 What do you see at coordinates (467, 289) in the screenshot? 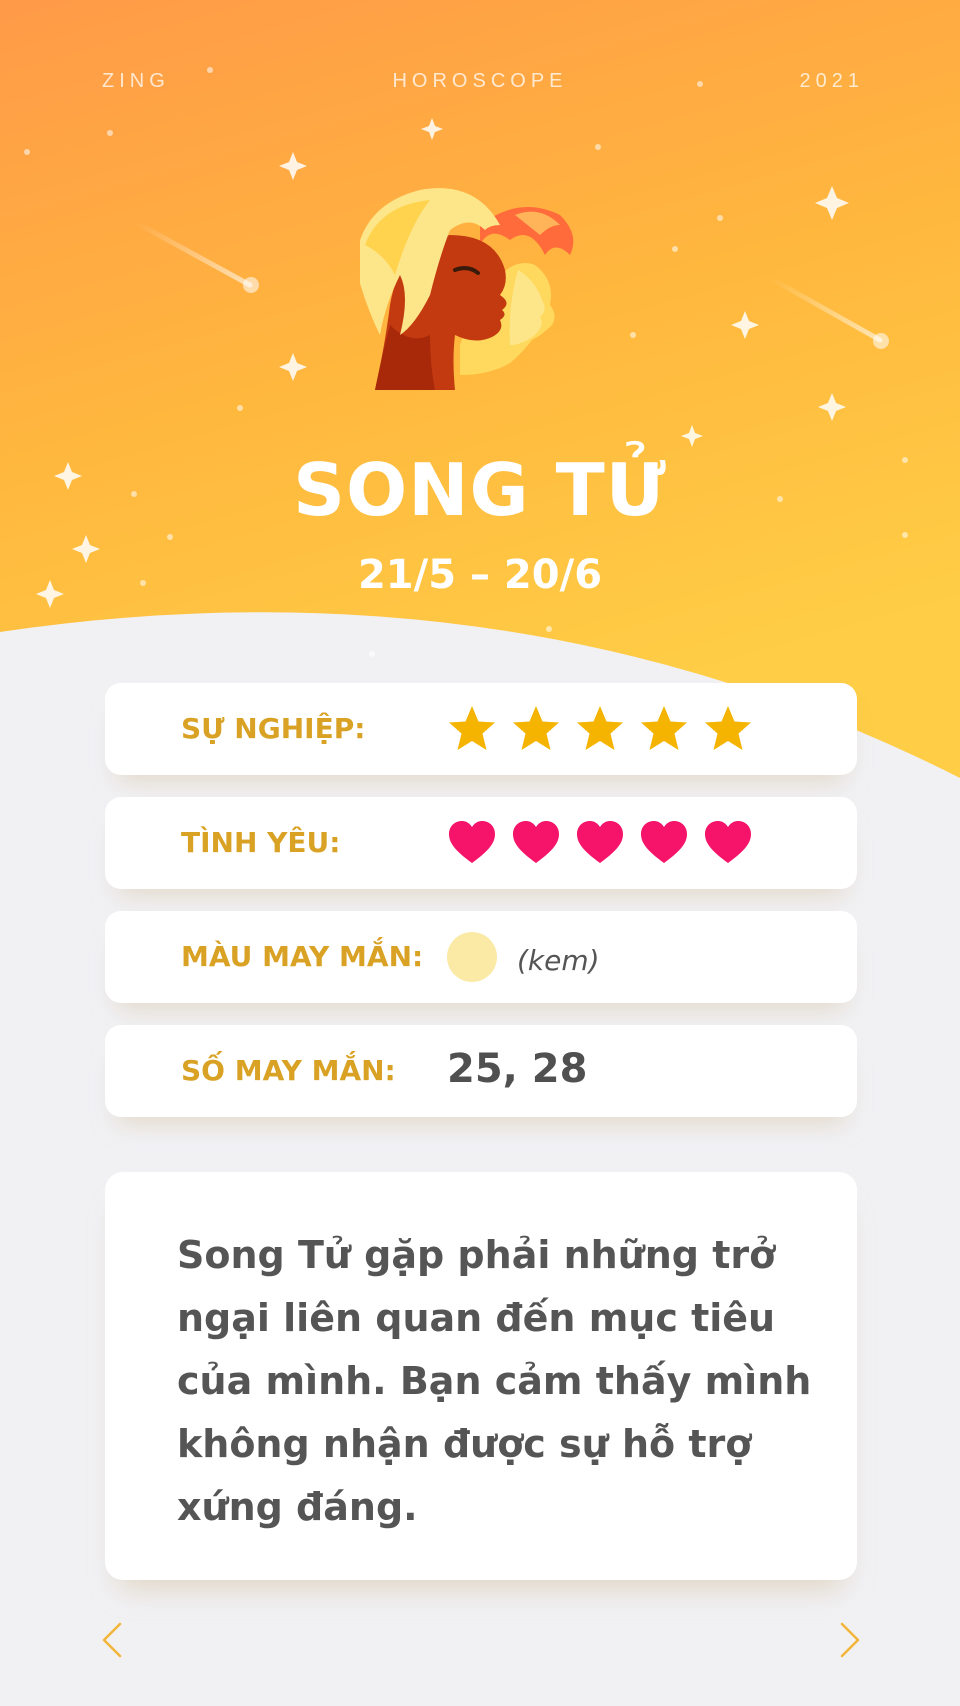
I see `gemini-faces-icon` at bounding box center [467, 289].